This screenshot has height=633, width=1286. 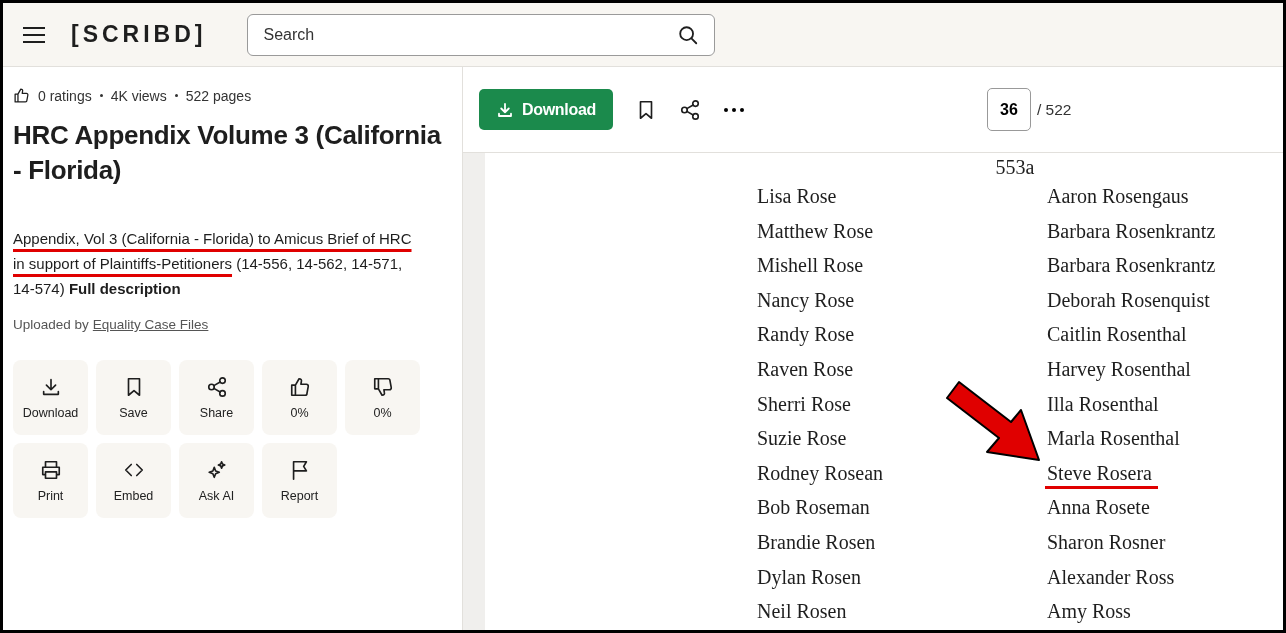 I want to click on name-entry: Mishell Rose, so click(x=810, y=266).